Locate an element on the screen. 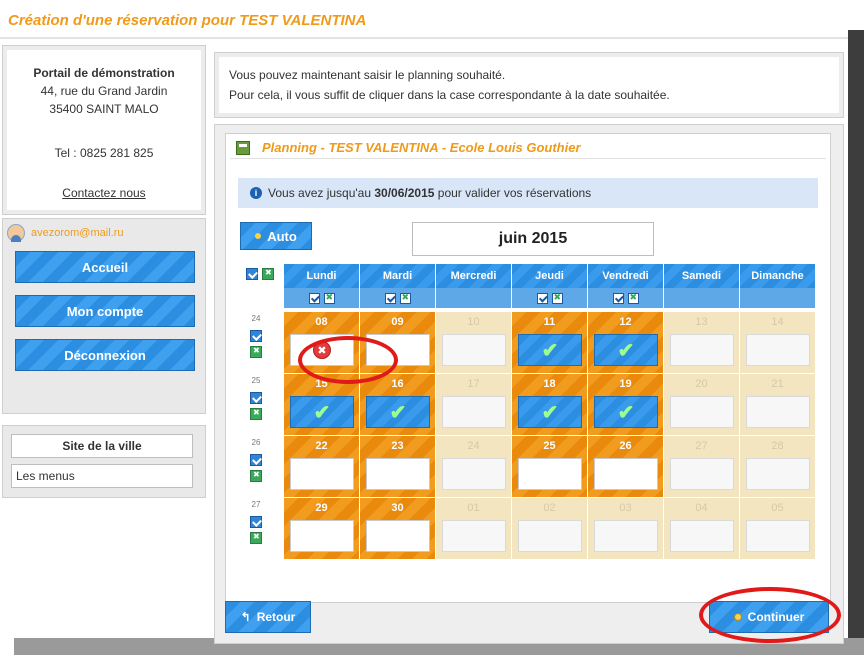 Image resolution: width=864 pixels, height=655 pixels. day-cell: 26 is located at coordinates (626, 467).